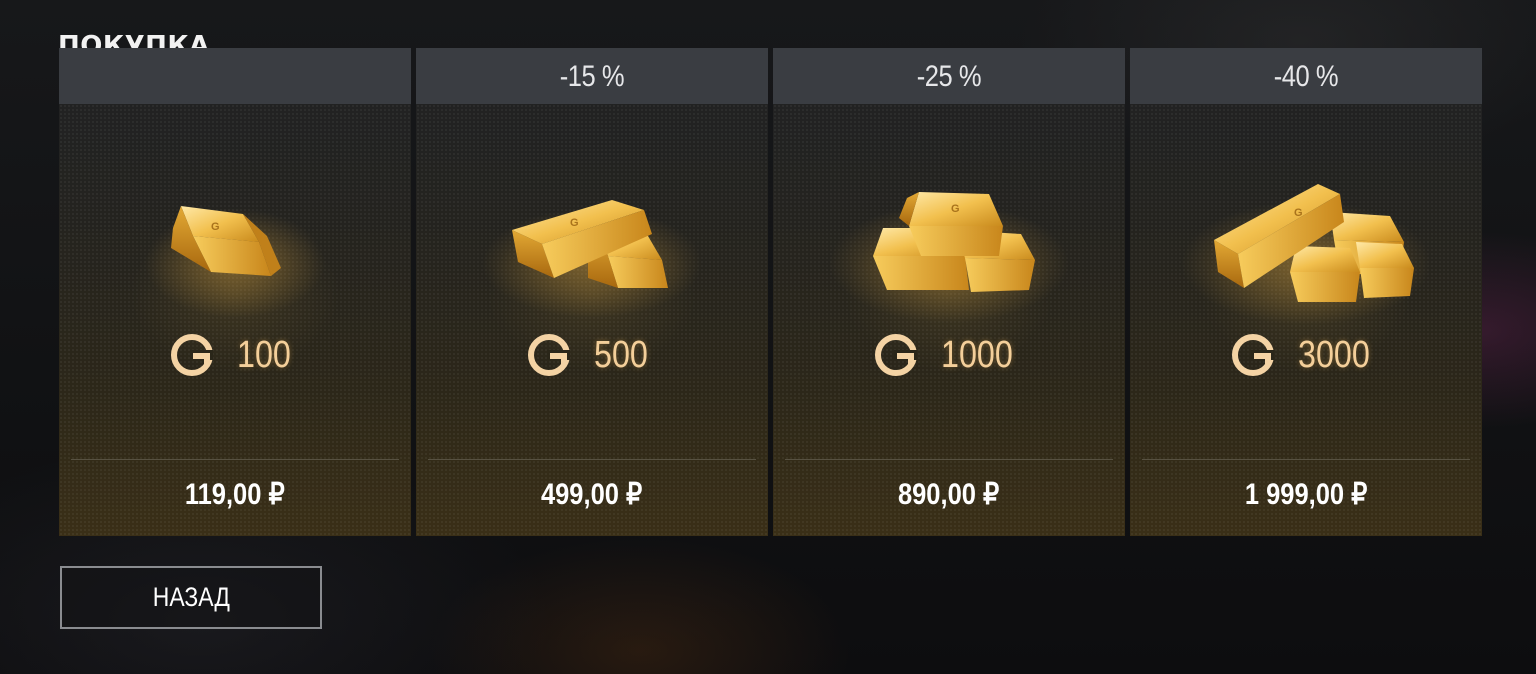 The width and height of the screenshot is (1536, 674). I want to click on amount-value: 500, so click(621, 354).